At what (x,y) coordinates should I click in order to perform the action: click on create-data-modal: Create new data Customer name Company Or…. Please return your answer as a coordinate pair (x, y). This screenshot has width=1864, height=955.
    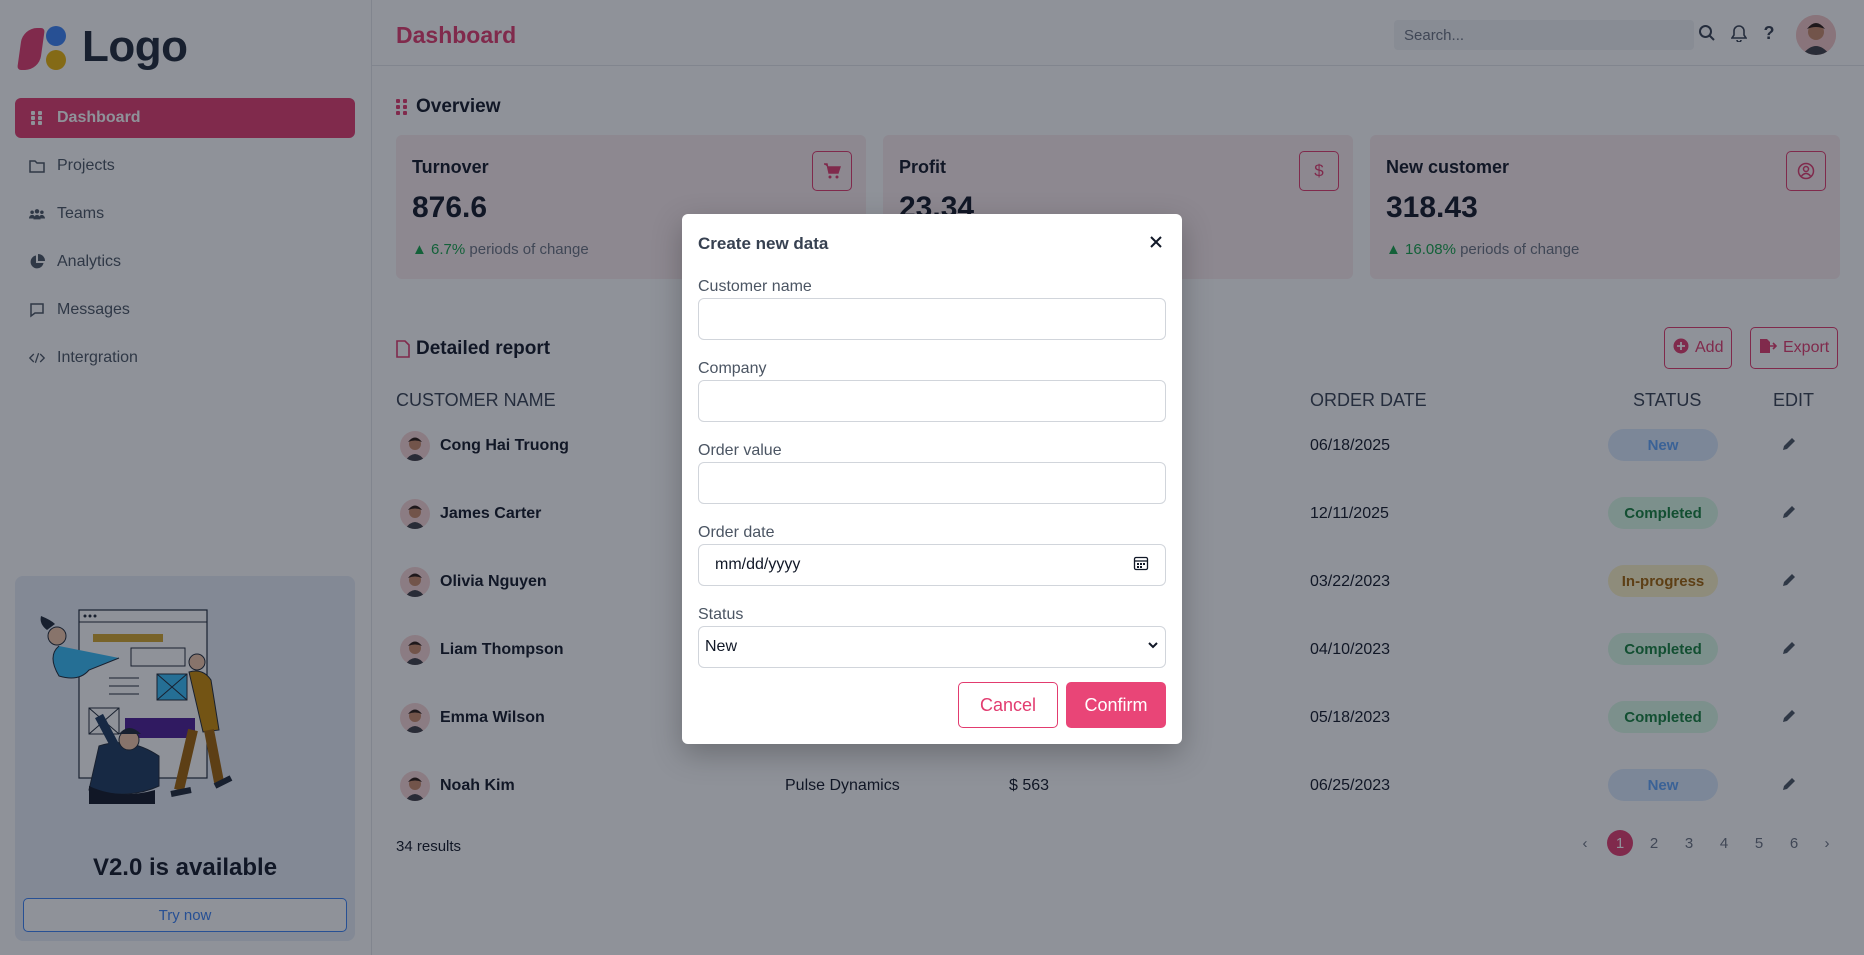
    Looking at the image, I should click on (932, 479).